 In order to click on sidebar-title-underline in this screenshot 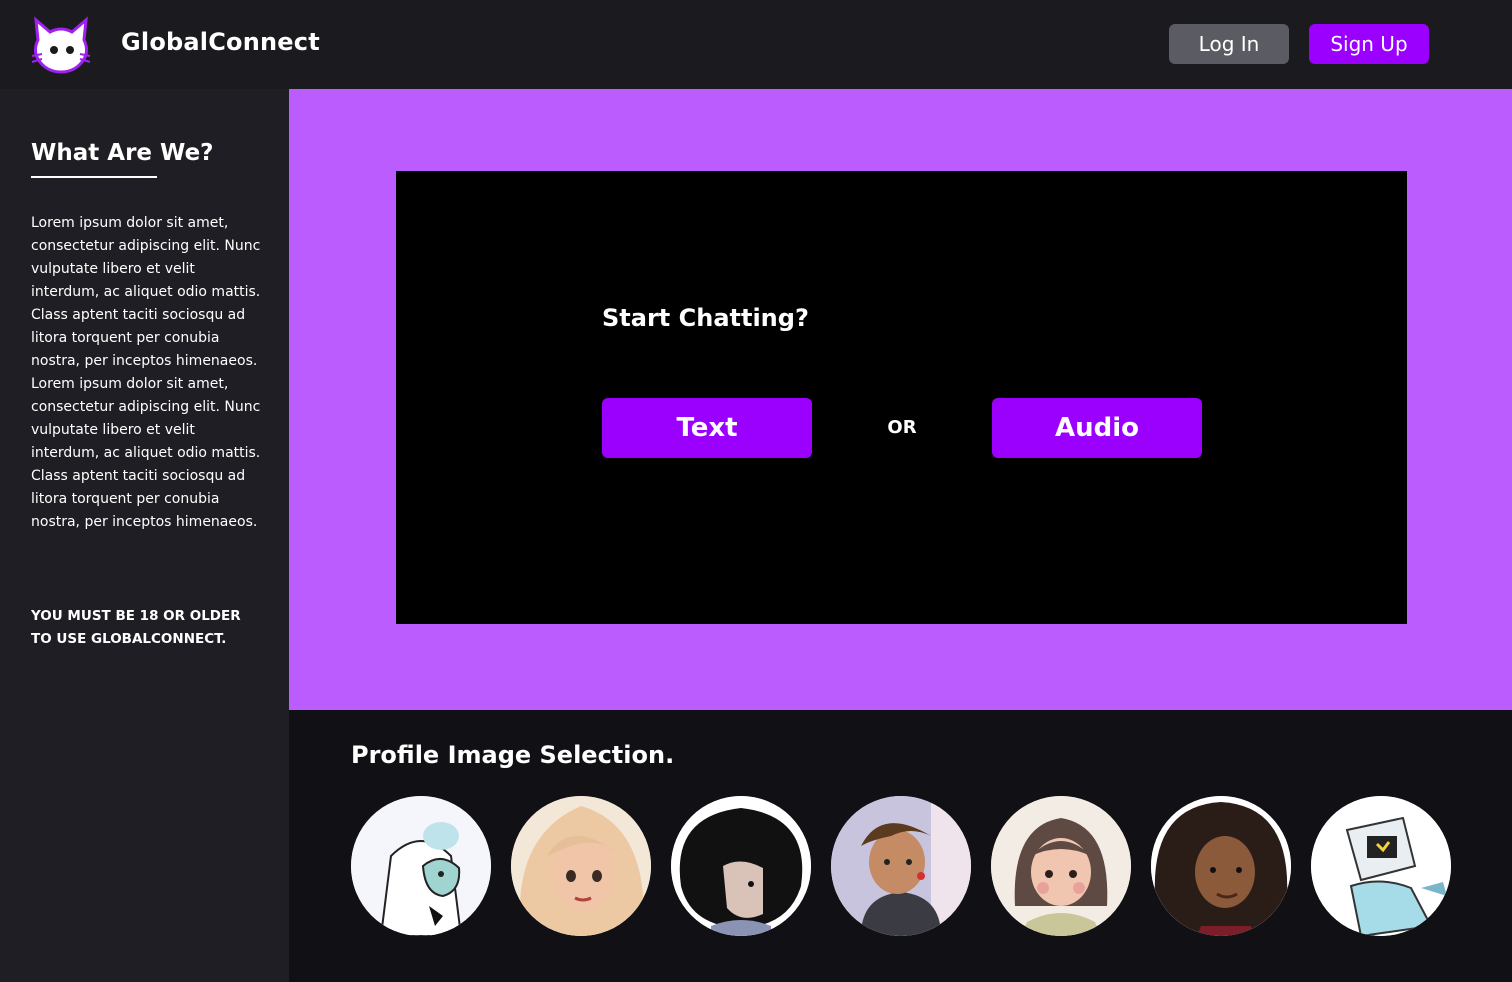, I will do `click(94, 177)`.